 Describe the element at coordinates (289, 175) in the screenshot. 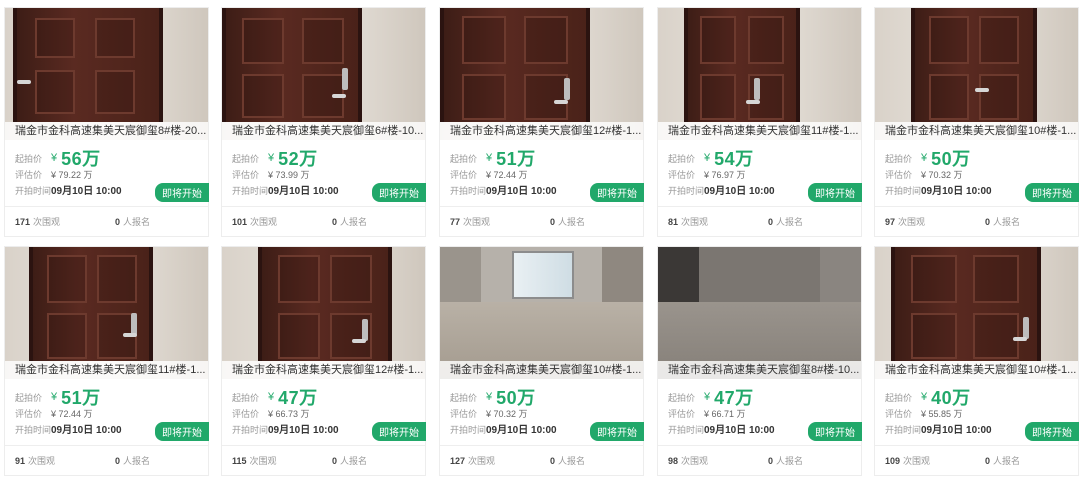

I see `estimate-value: ¥ 73.99 万` at that location.